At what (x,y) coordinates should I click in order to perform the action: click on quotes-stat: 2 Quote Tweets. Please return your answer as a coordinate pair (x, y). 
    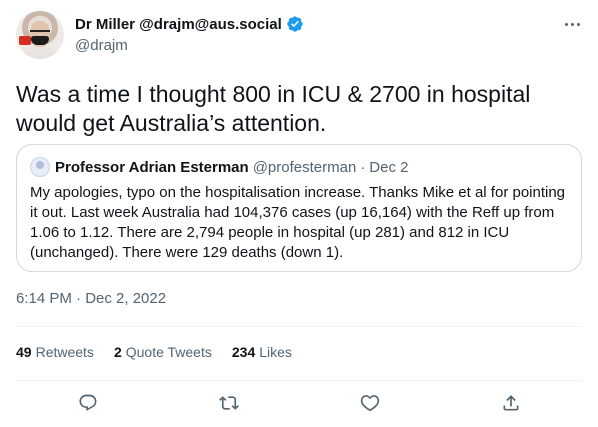
    Looking at the image, I should click on (163, 352).